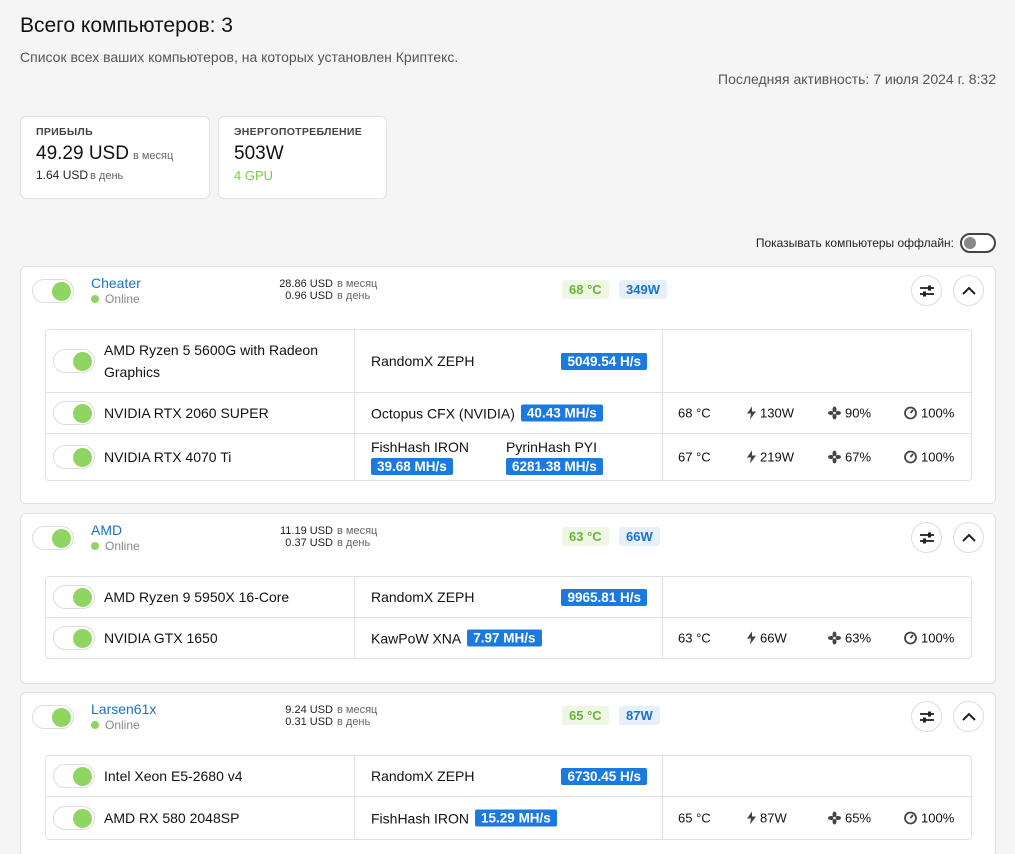  I want to click on device-fan-value: 63%, so click(858, 638).